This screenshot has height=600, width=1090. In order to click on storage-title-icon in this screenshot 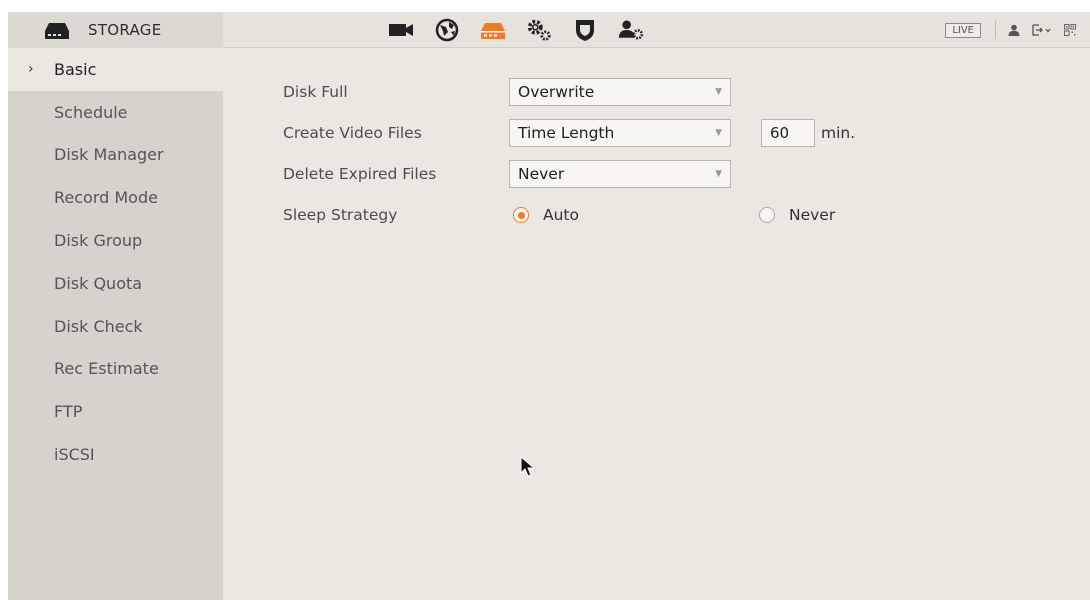, I will do `click(57, 30)`.